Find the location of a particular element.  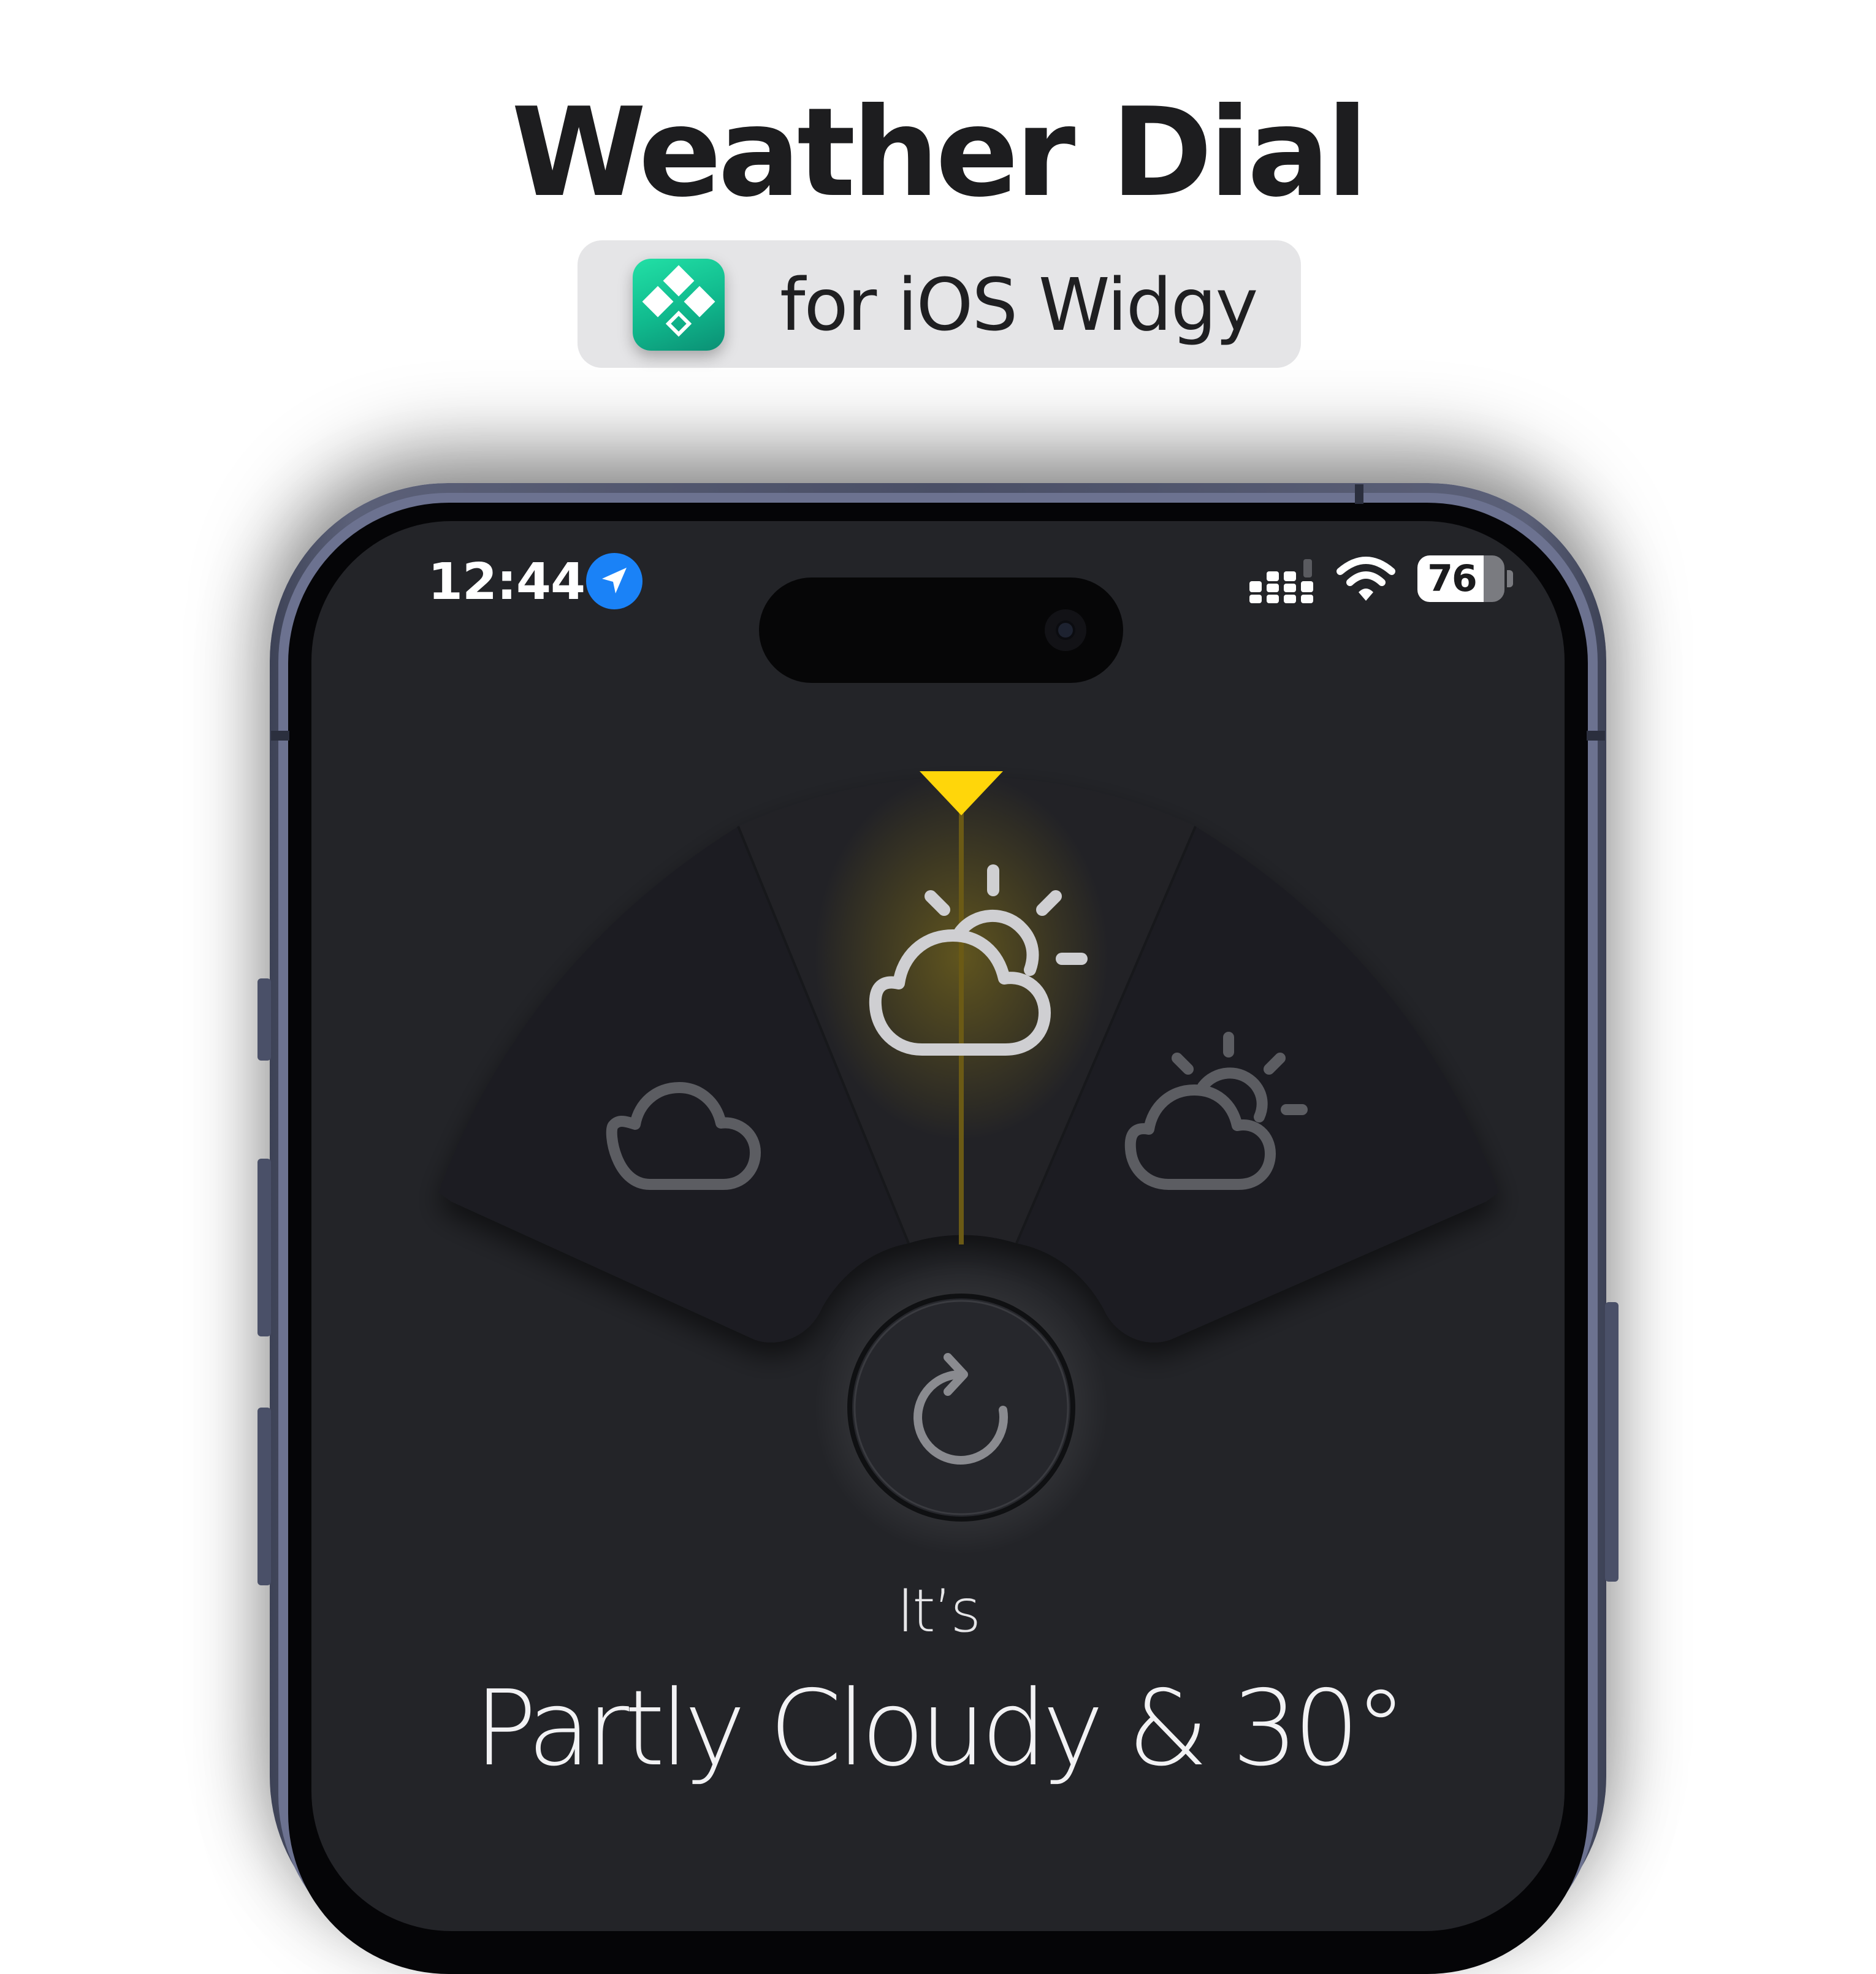

refresh-button is located at coordinates (961, 1408).